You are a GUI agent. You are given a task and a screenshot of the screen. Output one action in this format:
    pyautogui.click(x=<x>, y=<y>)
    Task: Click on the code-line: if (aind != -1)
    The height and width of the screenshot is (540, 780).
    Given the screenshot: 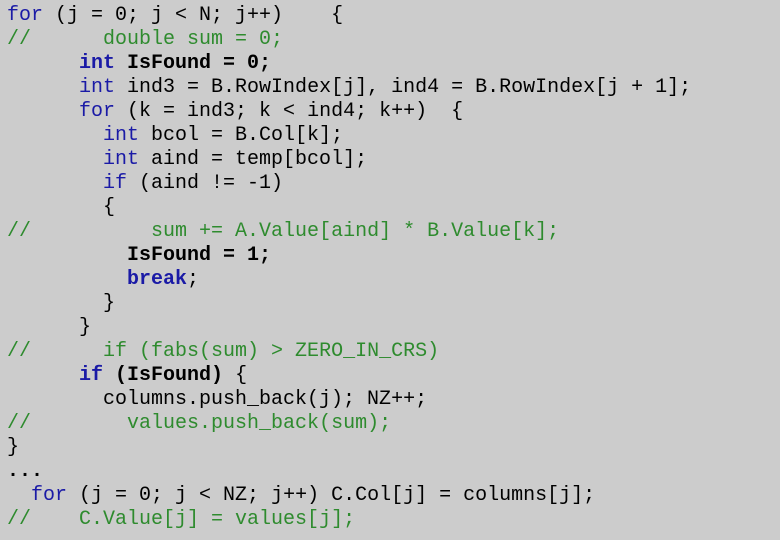 What is the action you would take?
    pyautogui.click(x=349, y=184)
    